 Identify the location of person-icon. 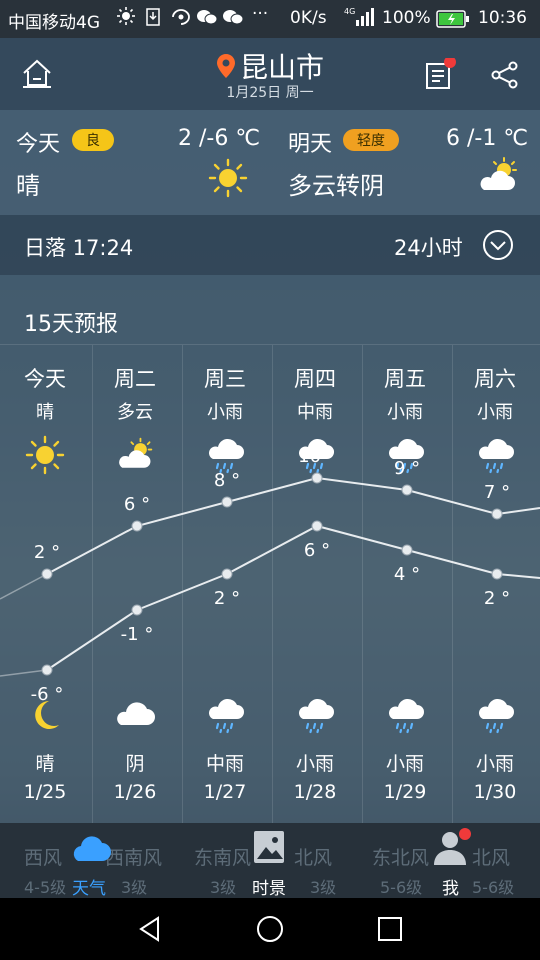
(452, 846).